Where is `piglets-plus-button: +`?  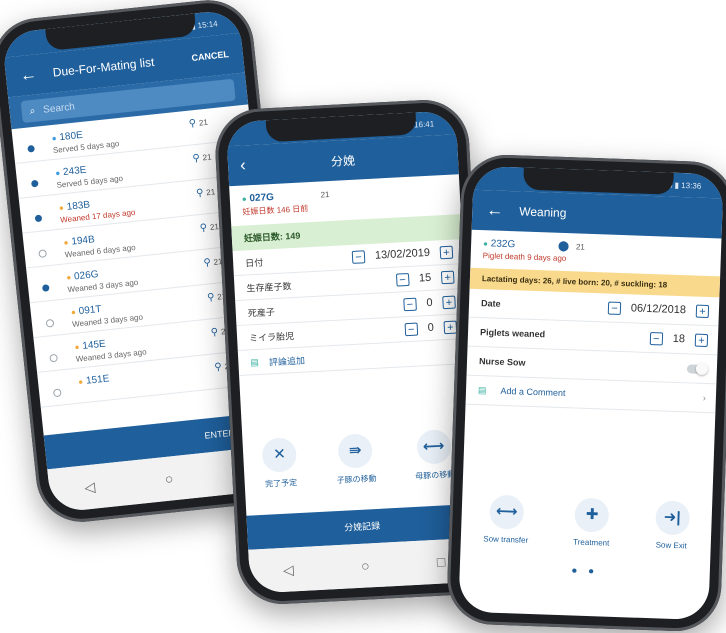 piglets-plus-button: + is located at coordinates (701, 340).